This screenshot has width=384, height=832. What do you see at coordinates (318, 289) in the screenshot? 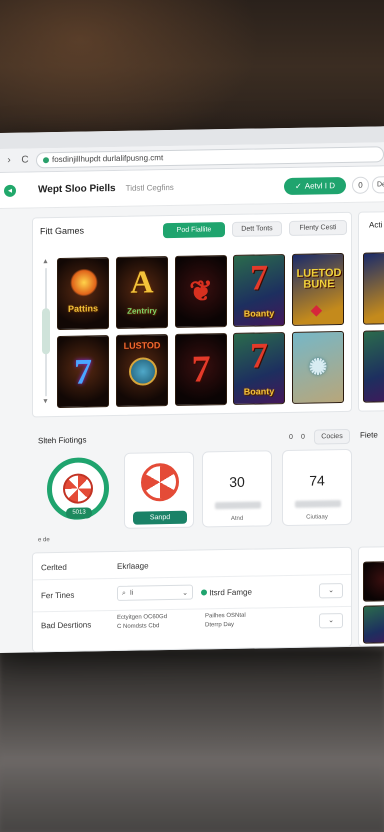
I see `game-tile-5: LUETOD BUNE ◆` at bounding box center [318, 289].